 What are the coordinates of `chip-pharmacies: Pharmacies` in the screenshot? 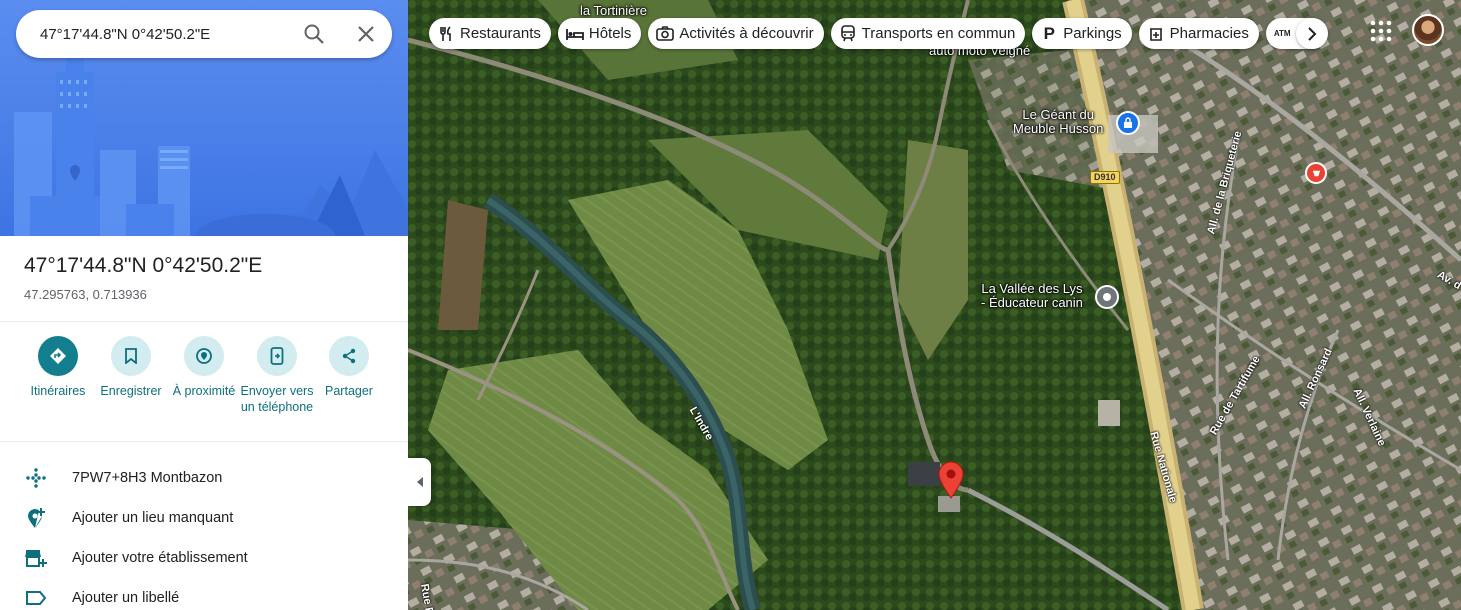 It's located at (1198, 33).